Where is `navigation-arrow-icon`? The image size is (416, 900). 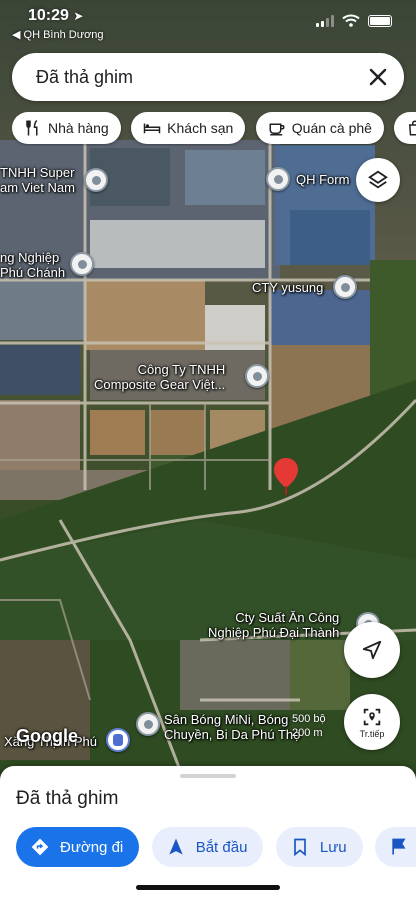 navigation-arrow-icon is located at coordinates (176, 846).